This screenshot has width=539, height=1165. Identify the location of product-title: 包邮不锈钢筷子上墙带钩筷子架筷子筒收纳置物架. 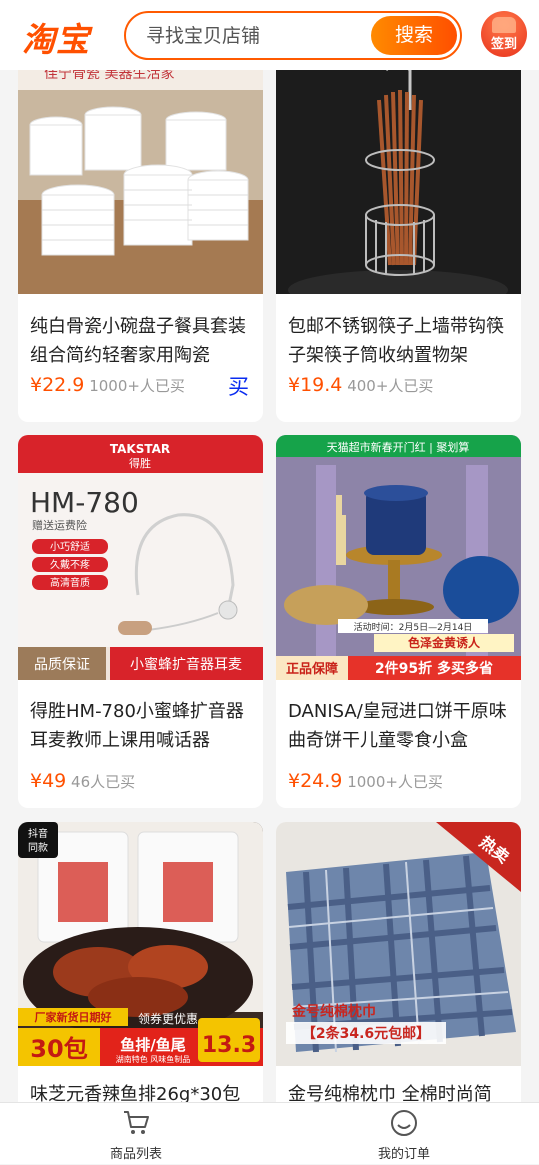
(399, 341).